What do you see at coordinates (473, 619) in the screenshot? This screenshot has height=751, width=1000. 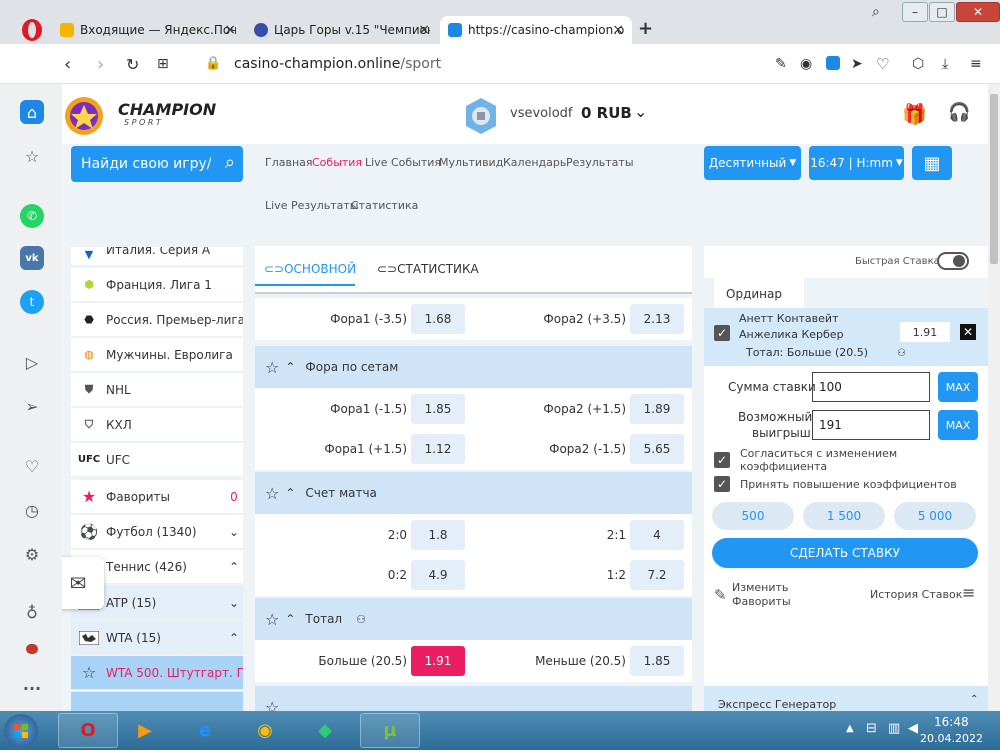 I see `market-header: ☆ ⌃ Тотал ⚇` at bounding box center [473, 619].